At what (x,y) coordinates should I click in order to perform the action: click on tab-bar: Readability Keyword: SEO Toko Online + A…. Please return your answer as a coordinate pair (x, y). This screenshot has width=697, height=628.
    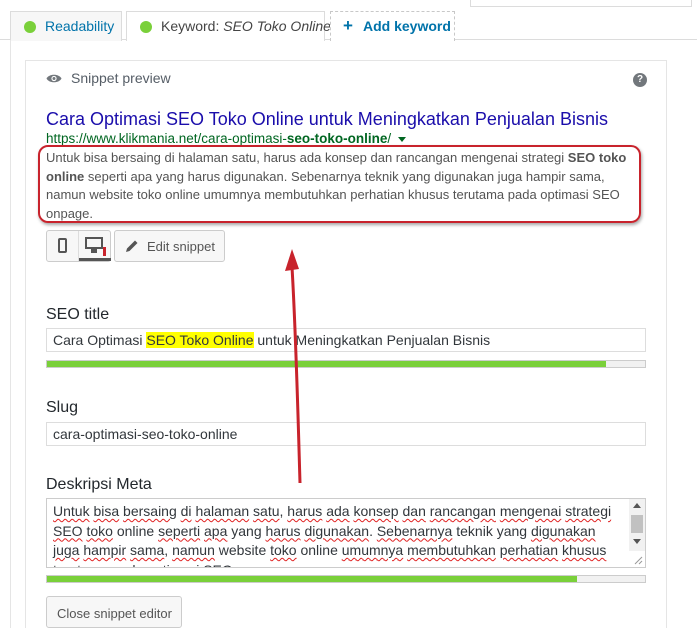
    Looking at the image, I should click on (348, 20).